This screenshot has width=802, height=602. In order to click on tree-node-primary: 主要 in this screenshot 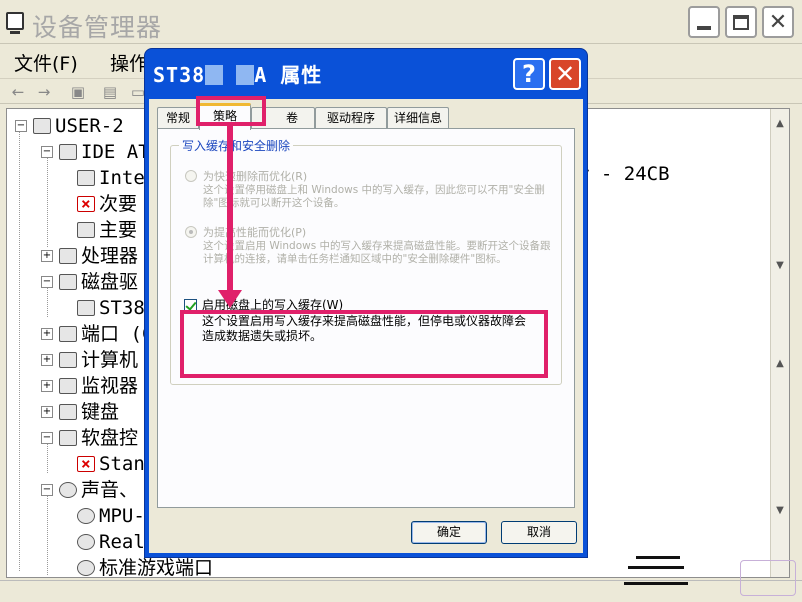, I will do `click(107, 230)`.